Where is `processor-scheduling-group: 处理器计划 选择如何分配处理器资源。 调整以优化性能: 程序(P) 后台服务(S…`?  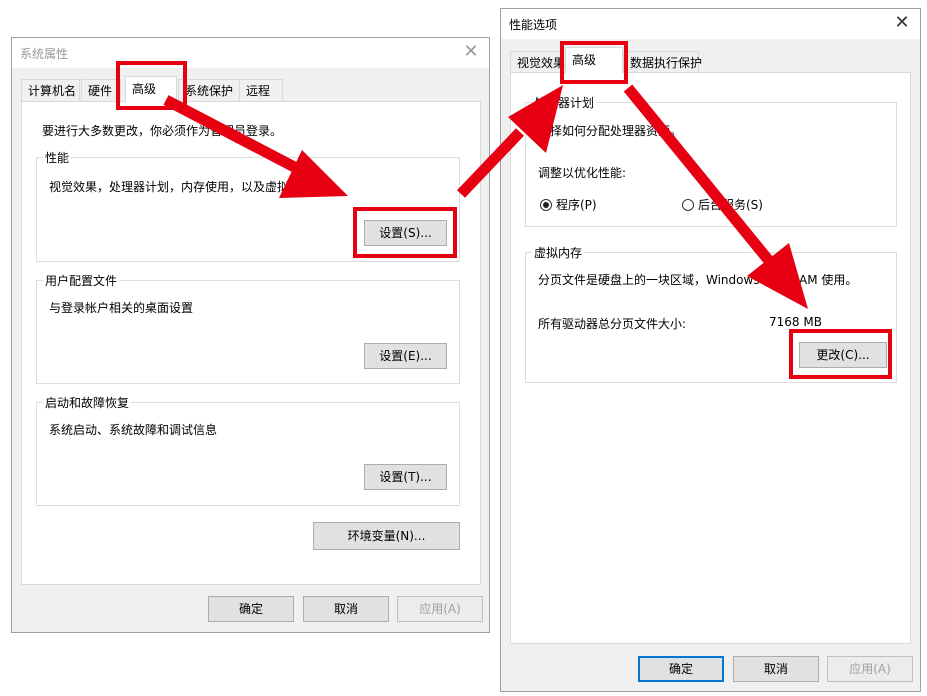 processor-scheduling-group: 处理器计划 选择如何分配处理器资源。 调整以优化性能: 程序(P) 后台服务(S… is located at coordinates (711, 160).